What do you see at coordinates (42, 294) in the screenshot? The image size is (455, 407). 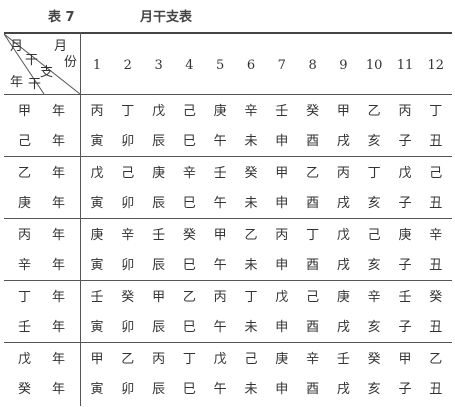 I see `year-label: 丁年` at bounding box center [42, 294].